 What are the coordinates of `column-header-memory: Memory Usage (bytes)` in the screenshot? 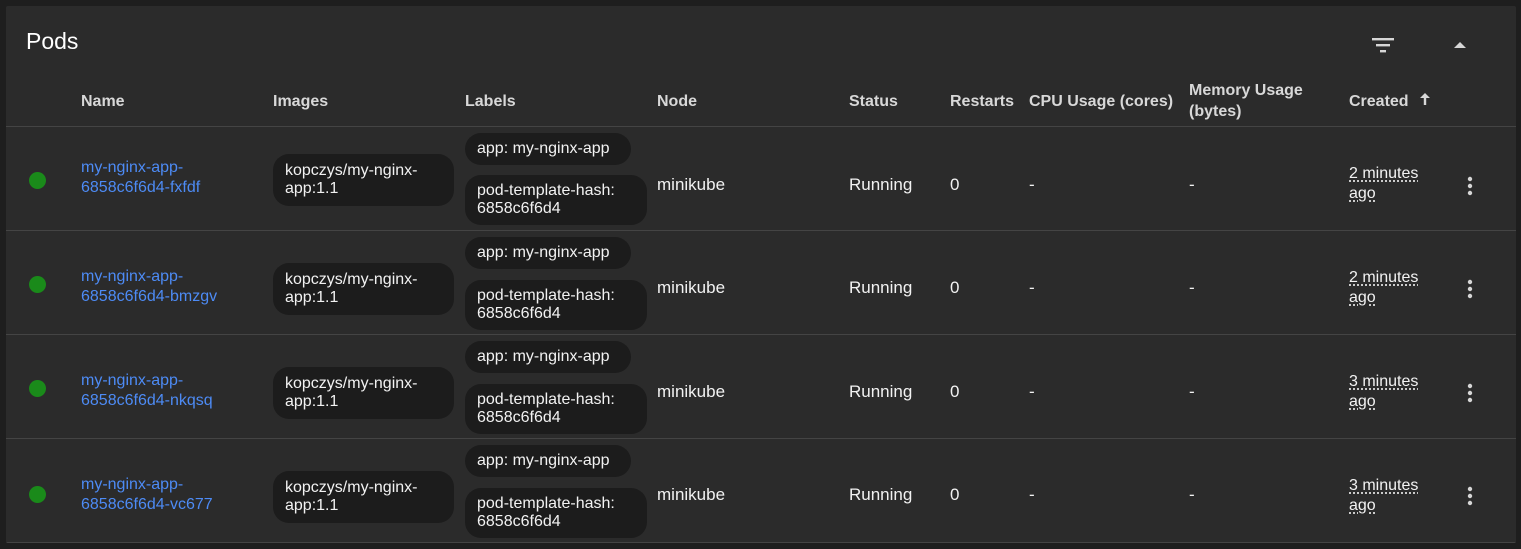 It's located at (1246, 101).